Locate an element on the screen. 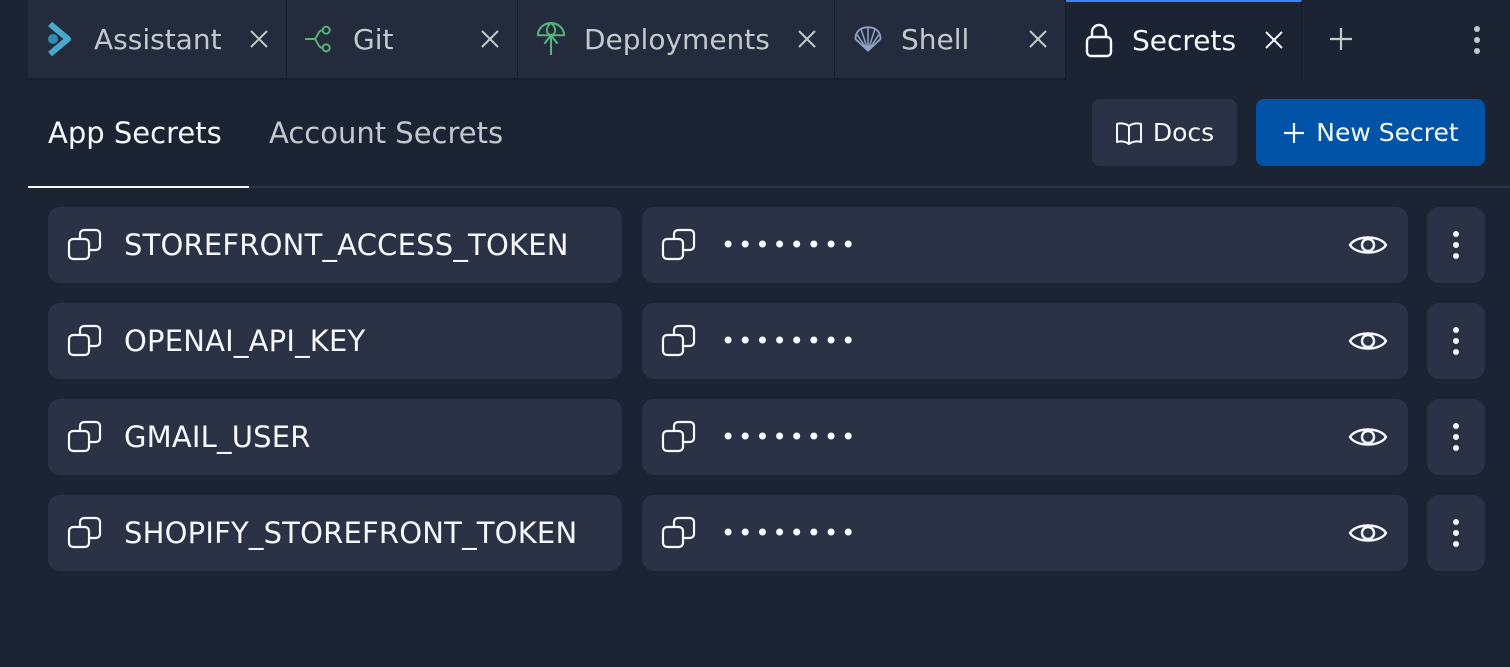 This screenshot has width=1510, height=667. book-icon is located at coordinates (1128, 133).